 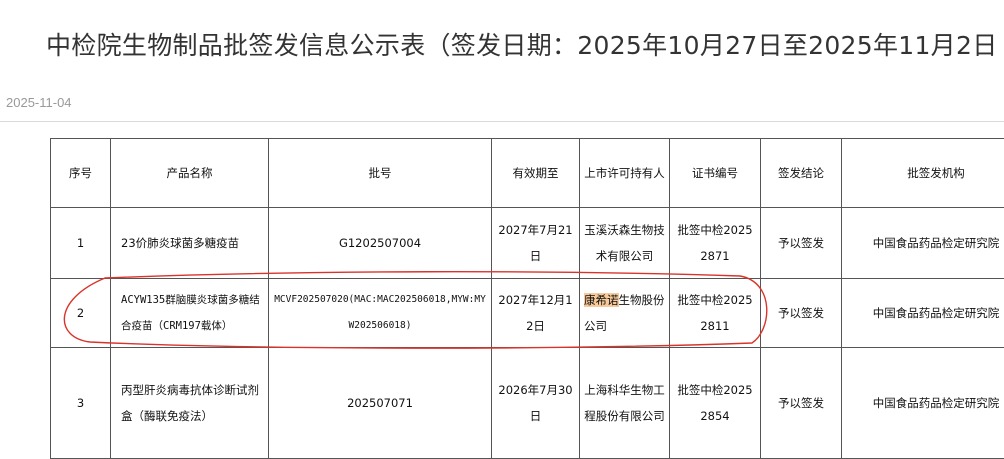 I want to click on cell-expiry: 2027年12月12日, so click(x=536, y=313).